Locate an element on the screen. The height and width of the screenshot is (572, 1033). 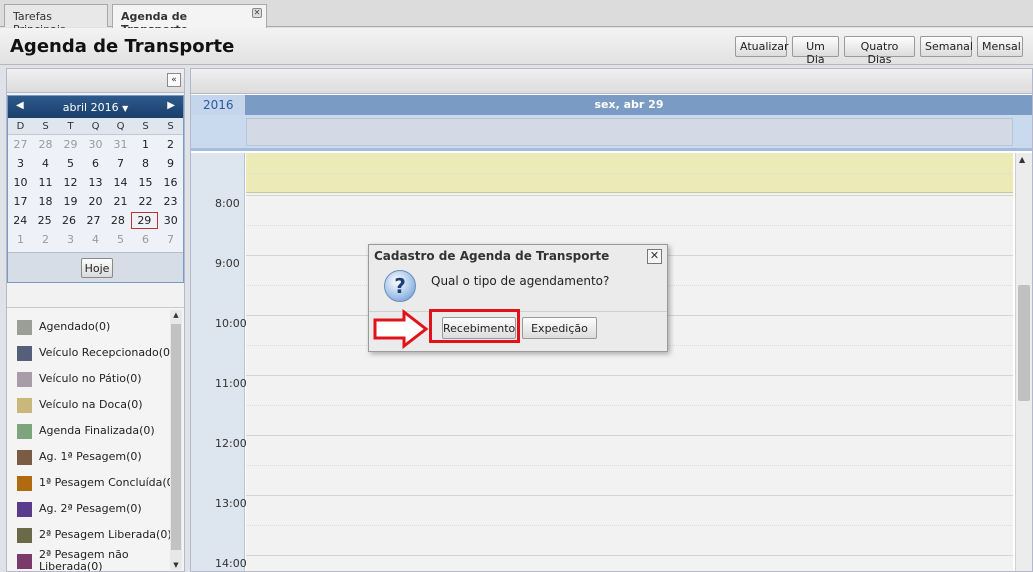
calendar-day: 10 is located at coordinates (20, 182).